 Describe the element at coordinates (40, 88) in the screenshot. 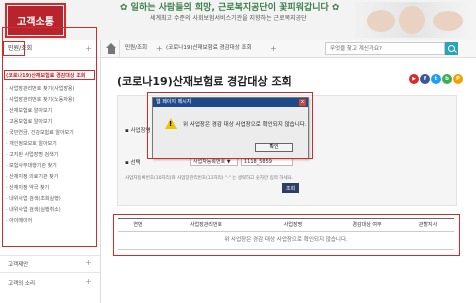

I see `sidebar-item: · 사업장관리번호 찾기(사업장용)` at that location.